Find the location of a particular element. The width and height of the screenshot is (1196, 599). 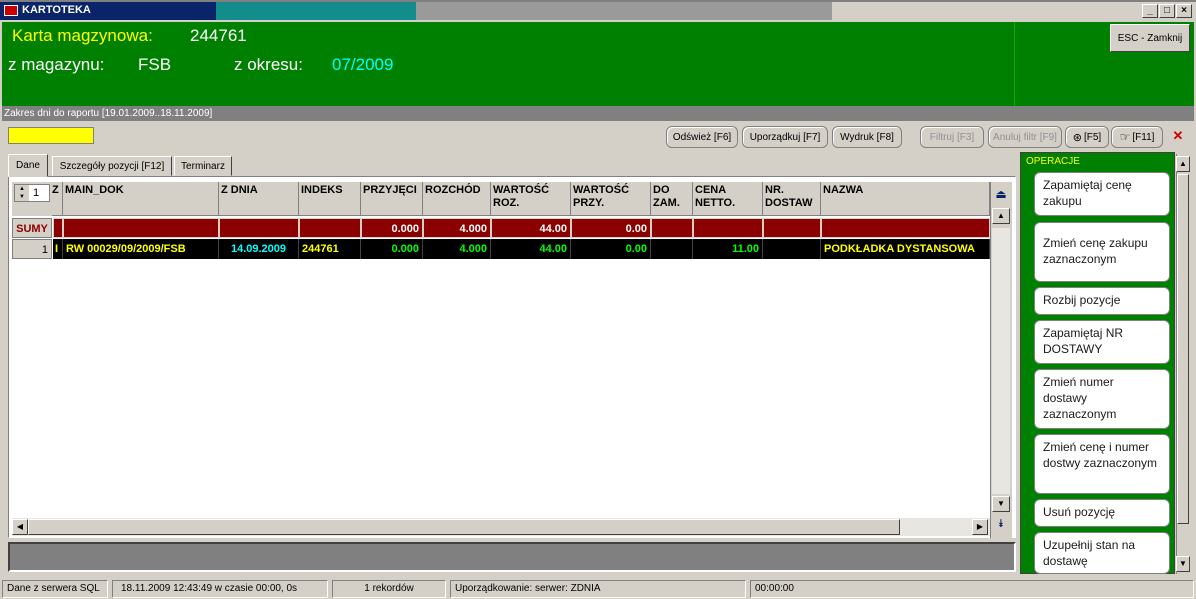

title-bar is located at coordinates (598, 10).